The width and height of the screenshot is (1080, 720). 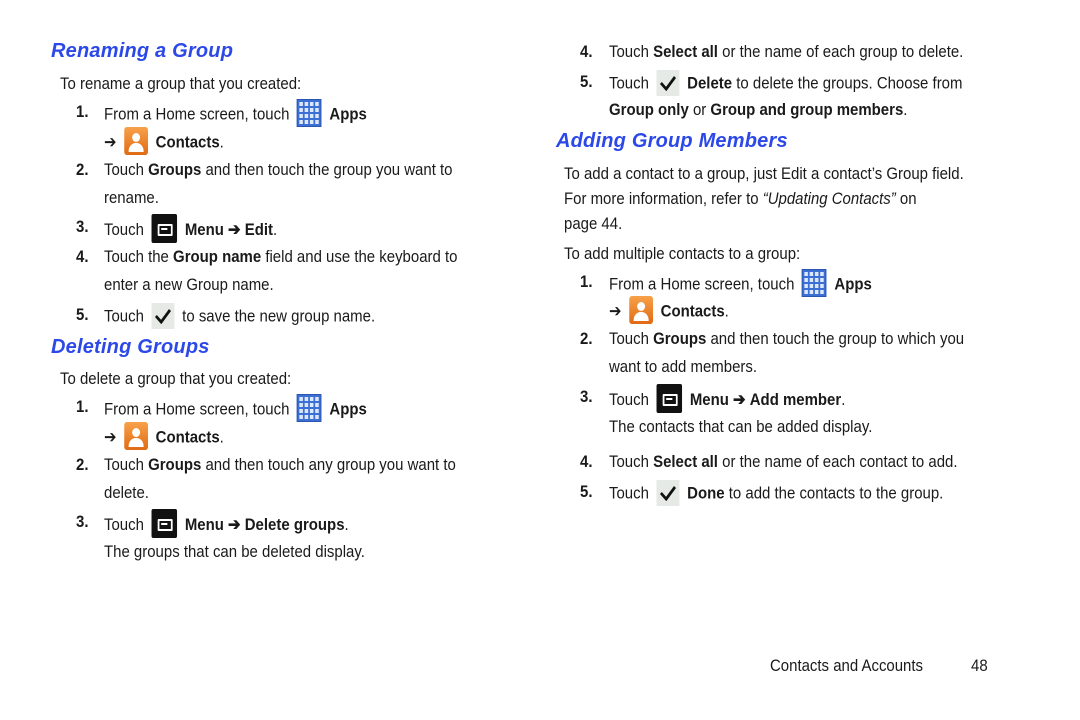 What do you see at coordinates (840, 461) in the screenshot?
I see `step-text: or the name of each contact to add.` at bounding box center [840, 461].